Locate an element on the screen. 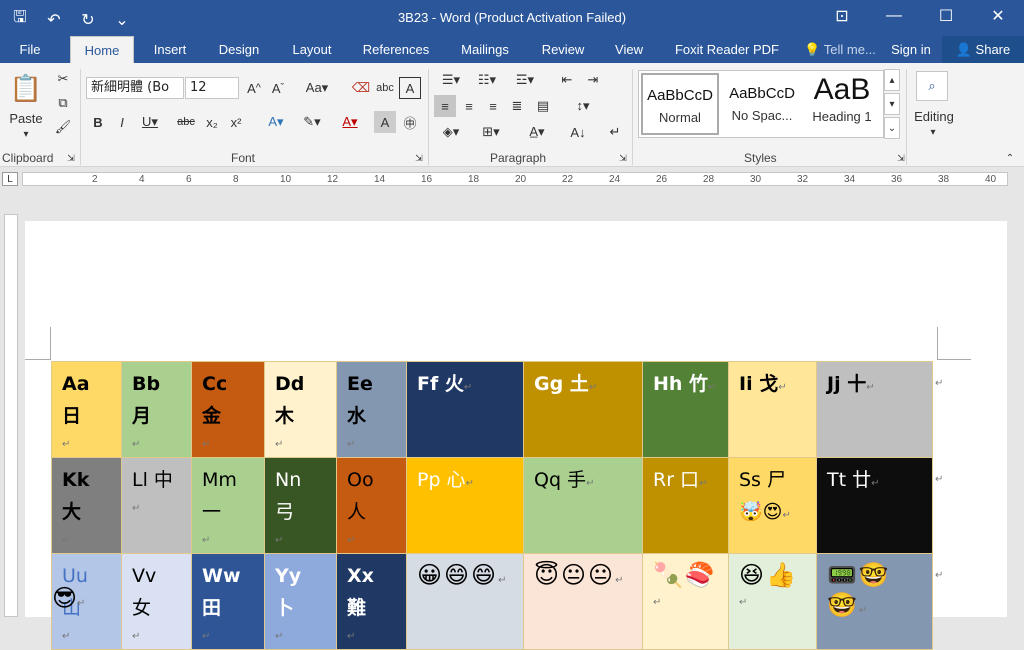 Image resolution: width=1024 pixels, height=650 pixels. copy-icon: ⧉ is located at coordinates (63, 103).